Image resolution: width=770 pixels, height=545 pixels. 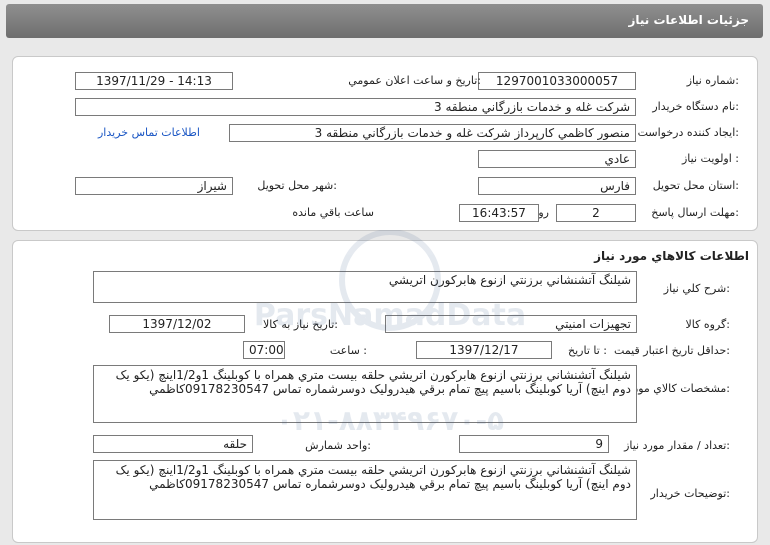 What do you see at coordinates (534, 444) in the screenshot?
I see `qty-field: 9` at bounding box center [534, 444].